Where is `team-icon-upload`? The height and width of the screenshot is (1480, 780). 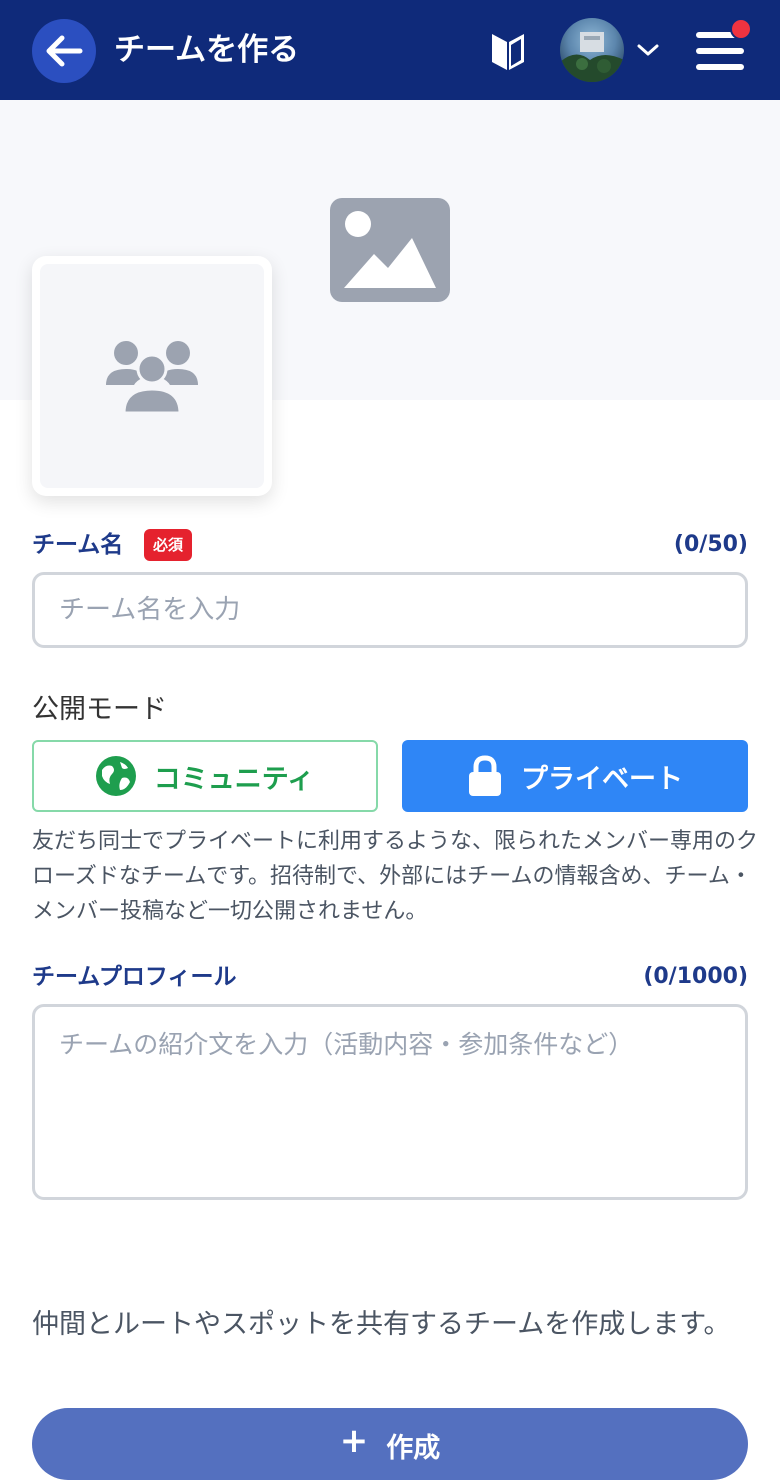 team-icon-upload is located at coordinates (152, 376).